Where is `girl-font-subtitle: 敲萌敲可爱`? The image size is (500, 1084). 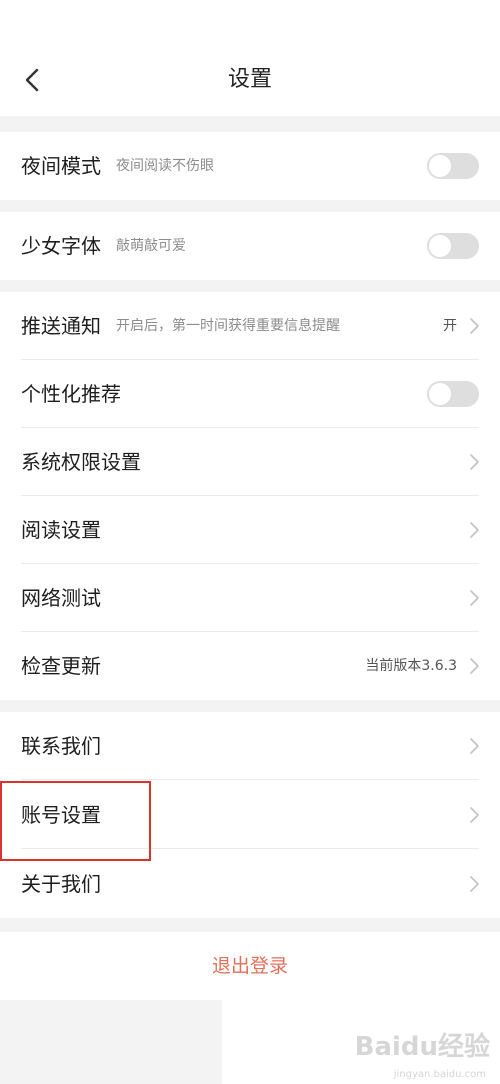 girl-font-subtitle: 敲萌敲可爱 is located at coordinates (151, 246).